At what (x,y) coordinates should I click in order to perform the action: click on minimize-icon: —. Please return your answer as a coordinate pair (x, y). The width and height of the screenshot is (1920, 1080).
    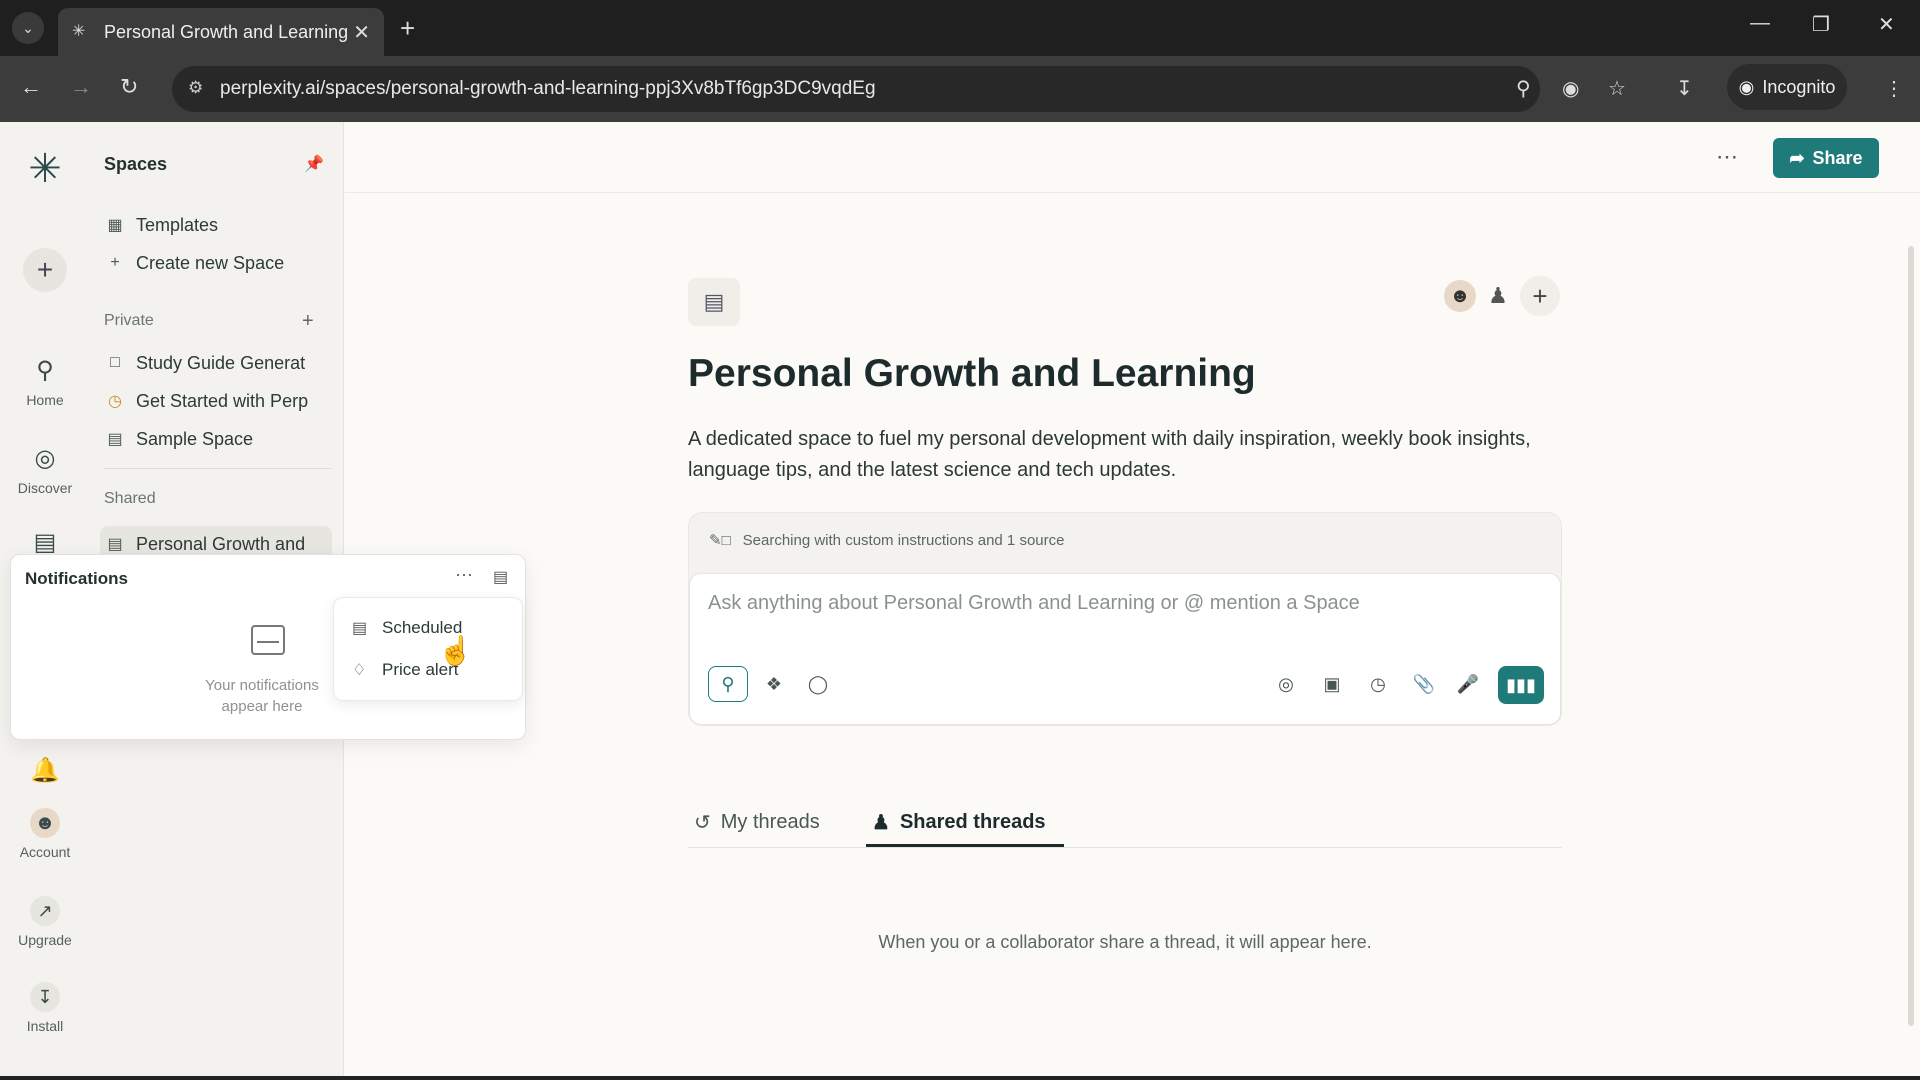
    Looking at the image, I should click on (1760, 23).